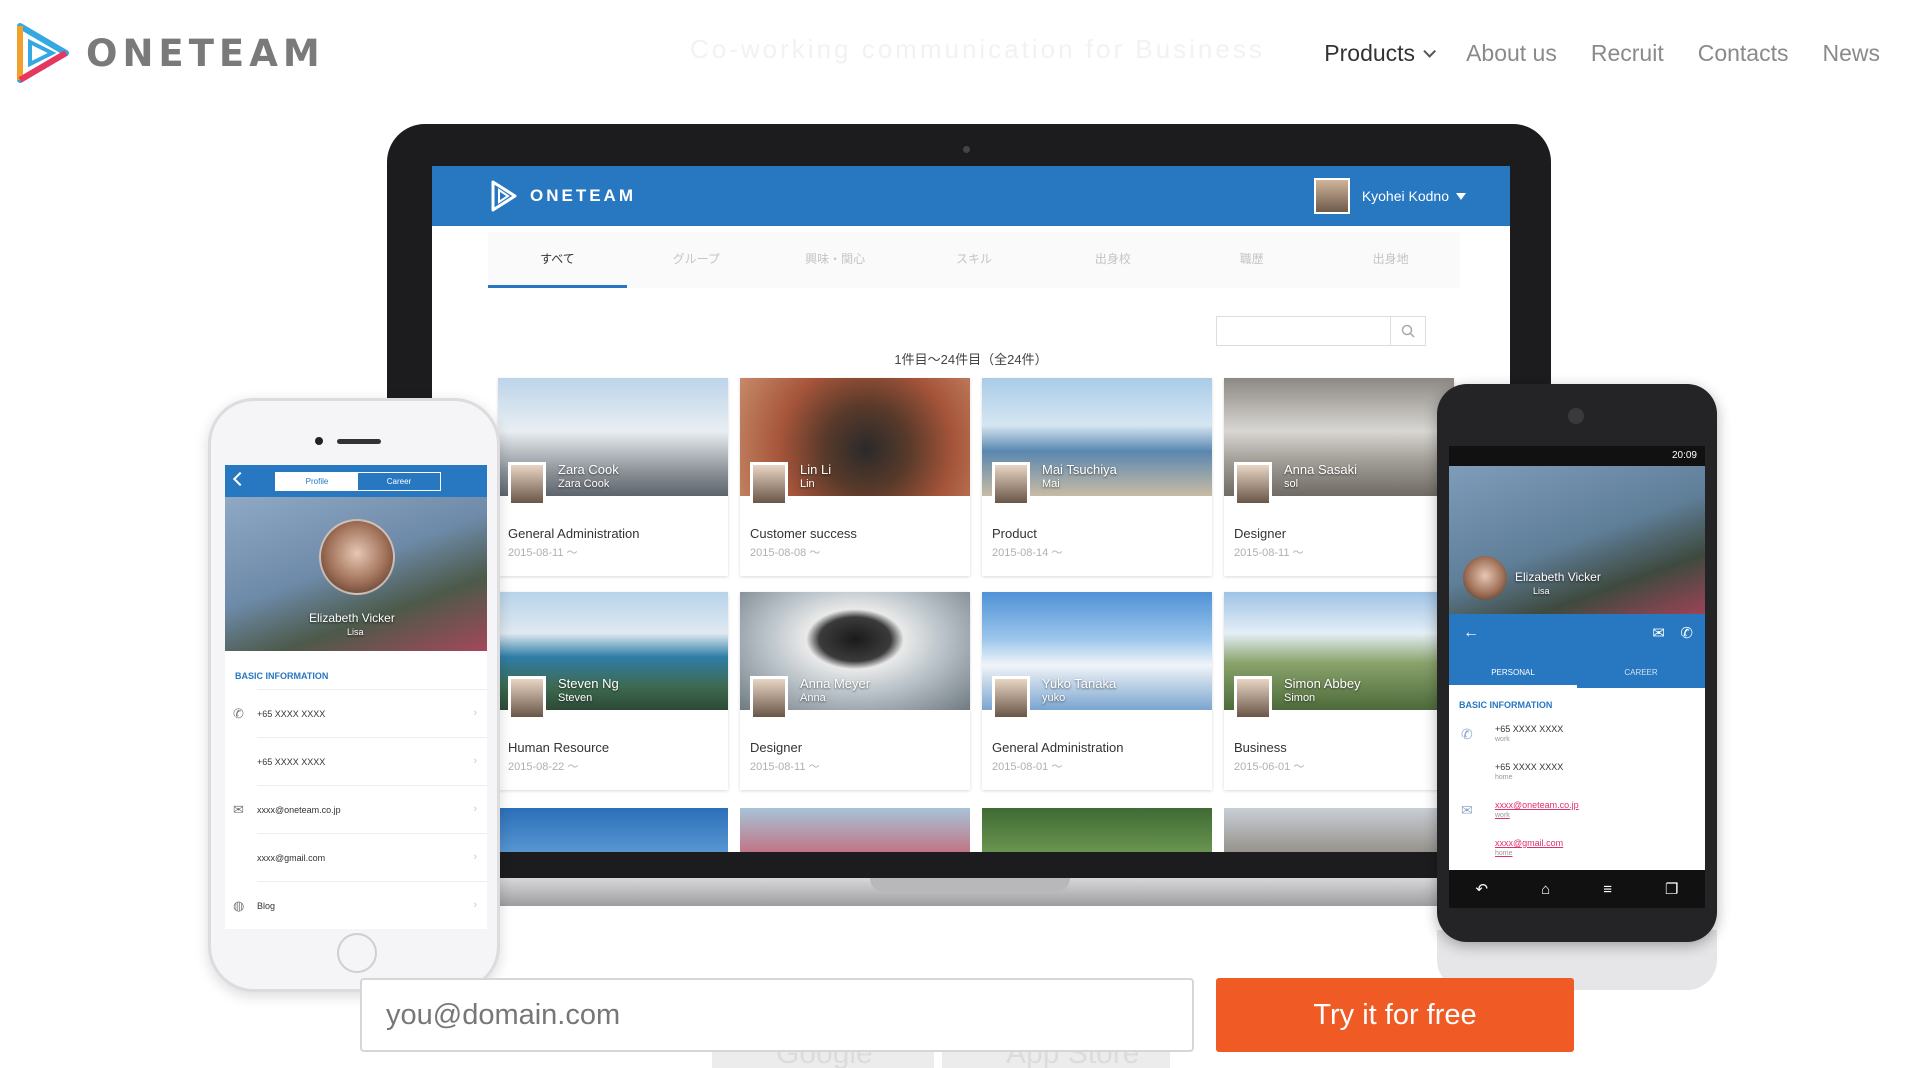 This screenshot has height=1068, width=1920. Describe the element at coordinates (1577, 889) in the screenshot. I see `android-nav-bar: ↶ ⌂ ≡ ❐` at that location.